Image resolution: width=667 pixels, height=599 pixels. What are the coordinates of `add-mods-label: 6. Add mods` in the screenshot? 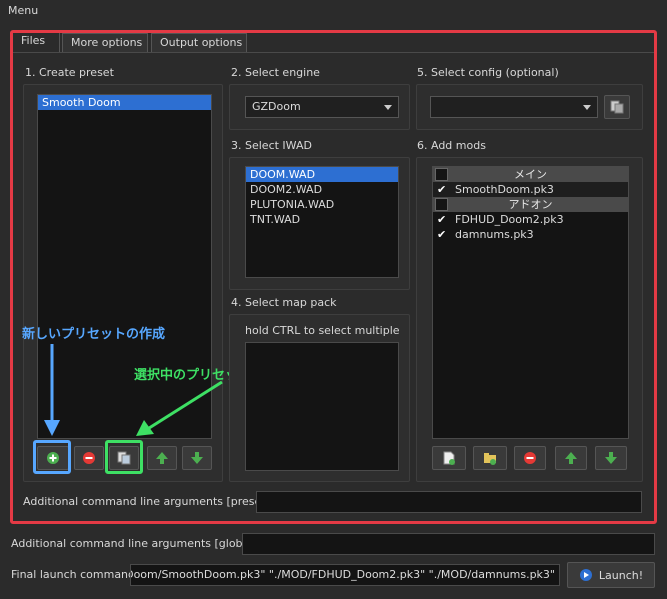 It's located at (451, 145).